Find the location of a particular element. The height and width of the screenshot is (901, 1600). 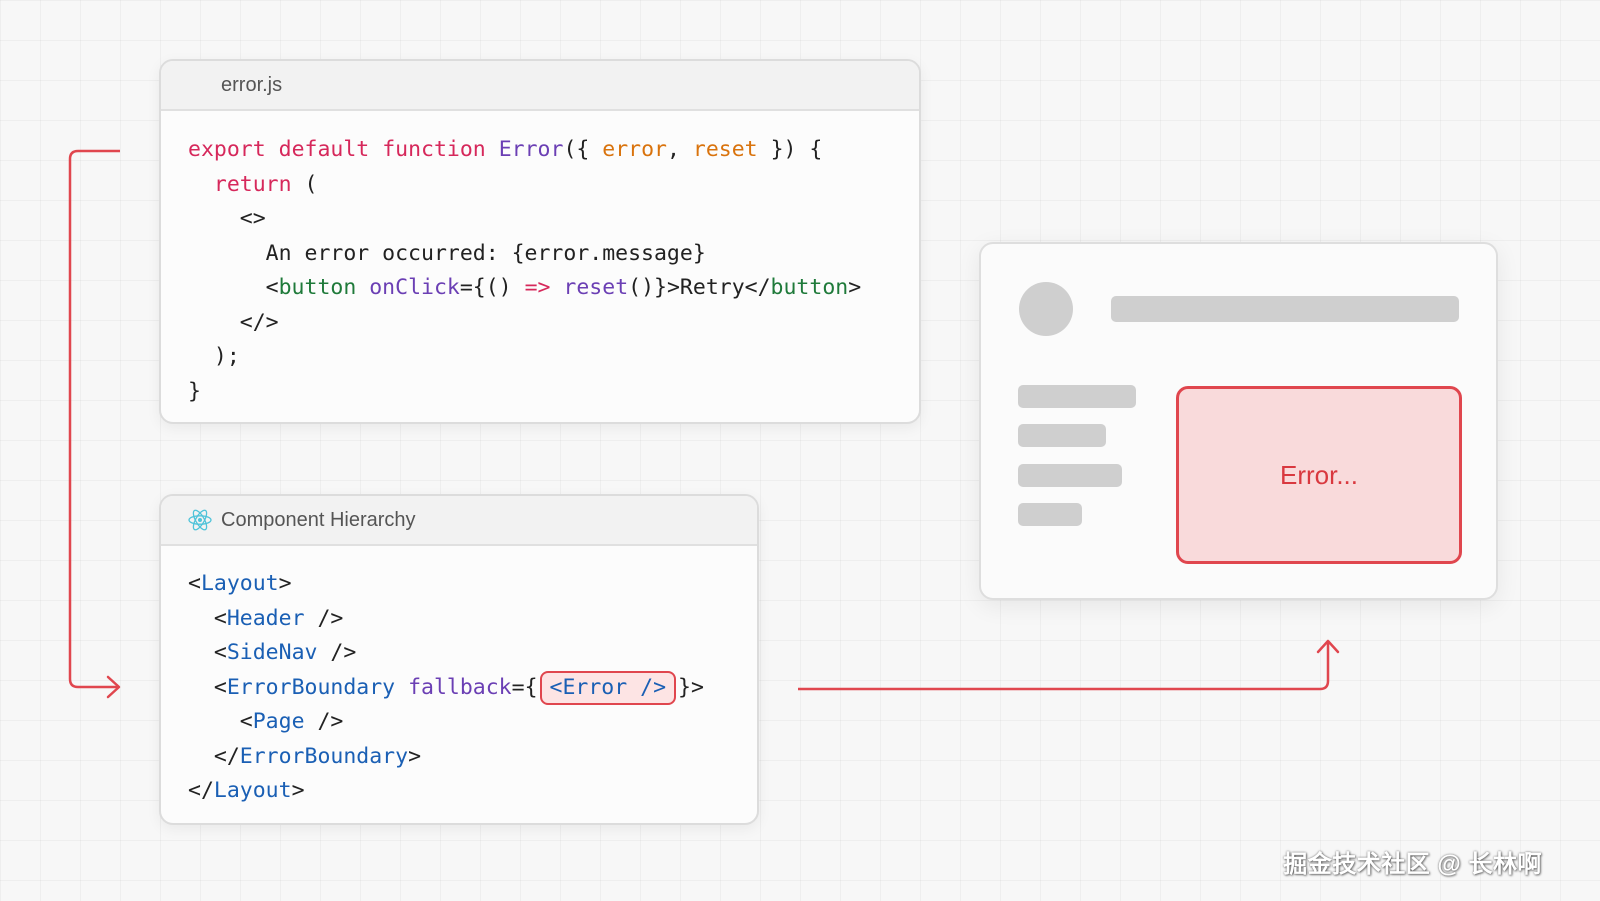

react-icon is located at coordinates (200, 520).